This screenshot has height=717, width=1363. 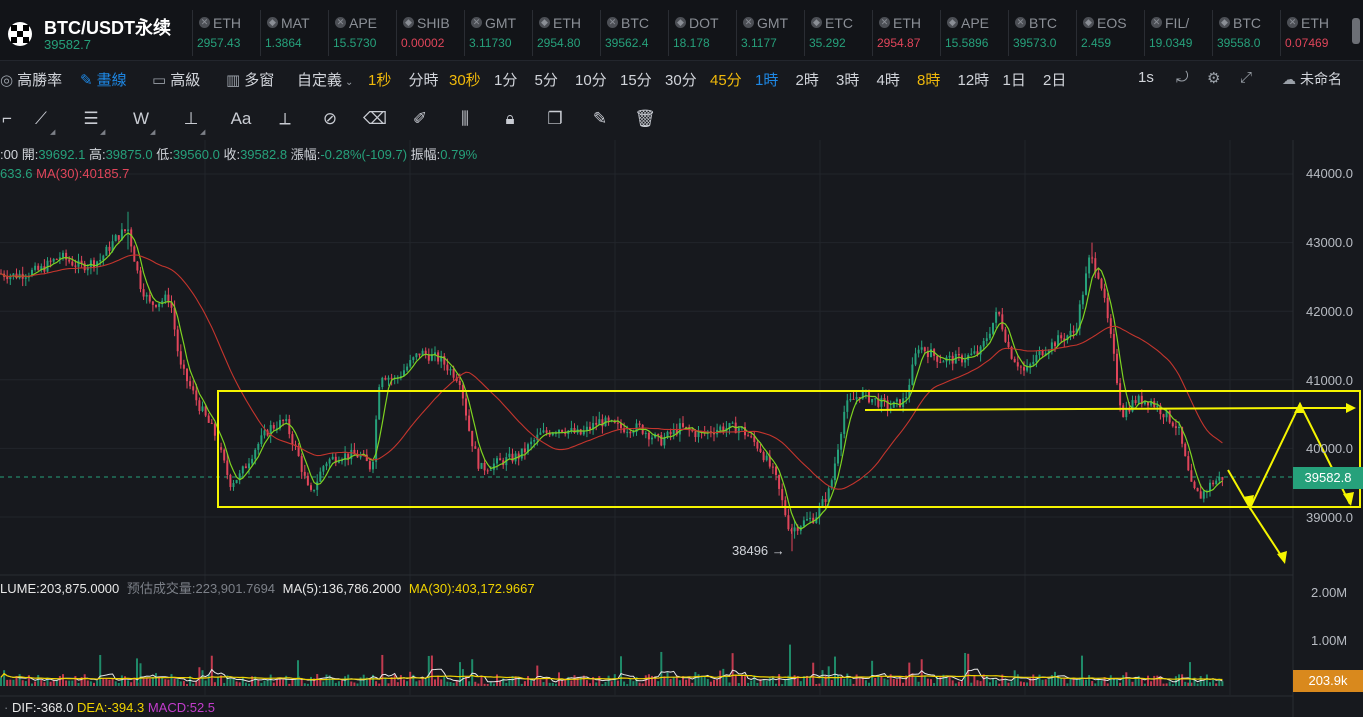 What do you see at coordinates (241, 119) in the screenshot?
I see `text-tool-icon: Aa` at bounding box center [241, 119].